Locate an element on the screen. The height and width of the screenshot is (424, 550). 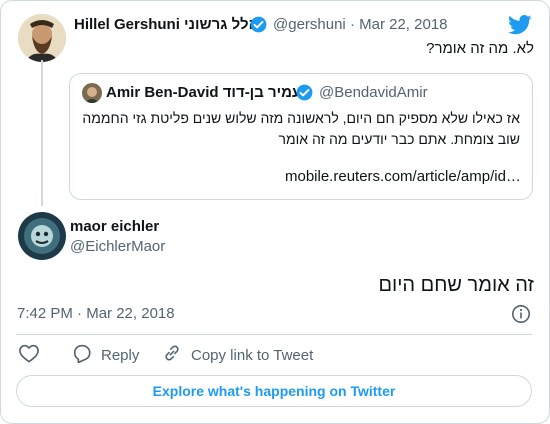
reply-button: Reply is located at coordinates (105, 355).